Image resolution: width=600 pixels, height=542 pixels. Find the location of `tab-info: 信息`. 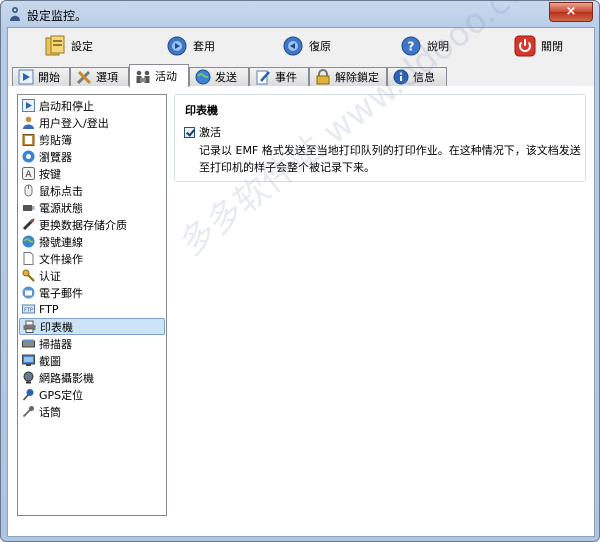

tab-info: 信息 is located at coordinates (417, 76).